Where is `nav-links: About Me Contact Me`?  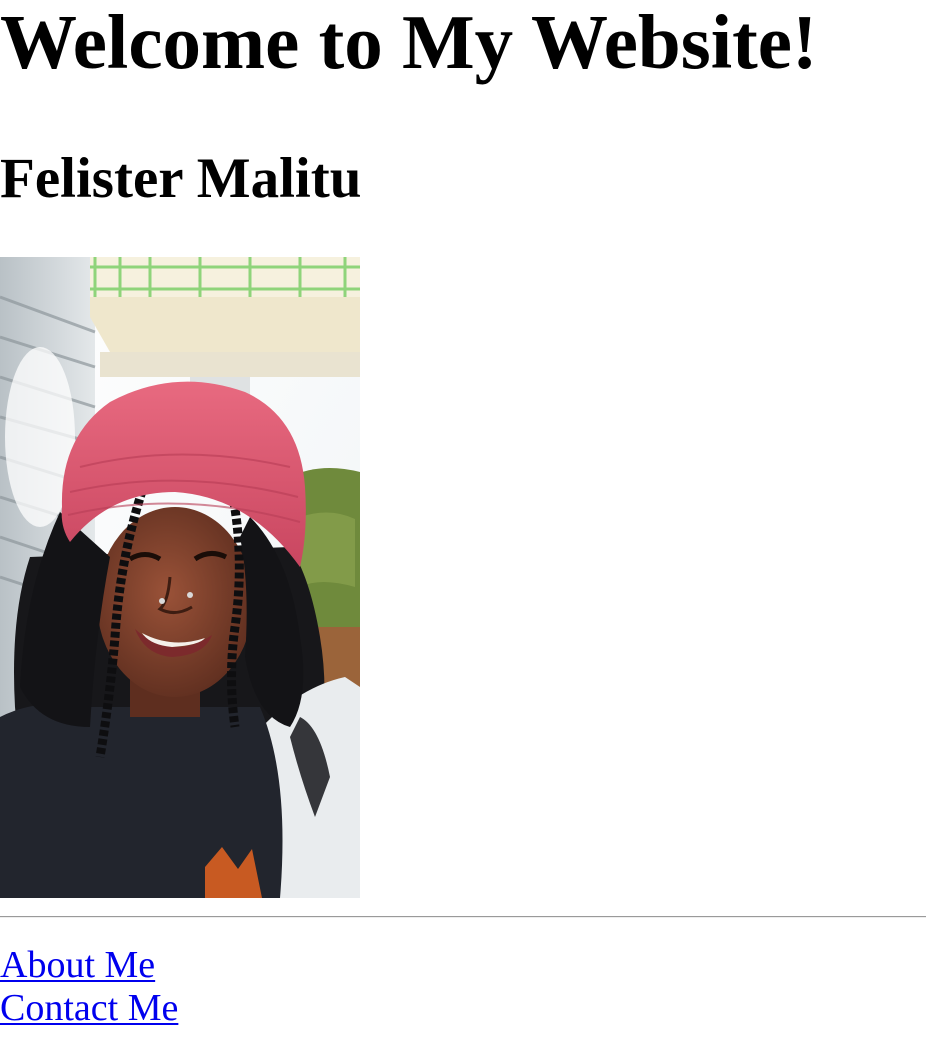
nav-links: About Me Contact Me is located at coordinates (89, 987).